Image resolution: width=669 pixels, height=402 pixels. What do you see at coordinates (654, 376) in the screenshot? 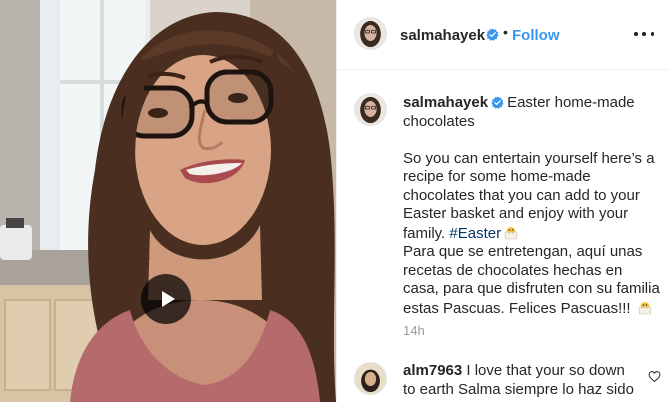
I see `heart-outline-icon` at bounding box center [654, 376].